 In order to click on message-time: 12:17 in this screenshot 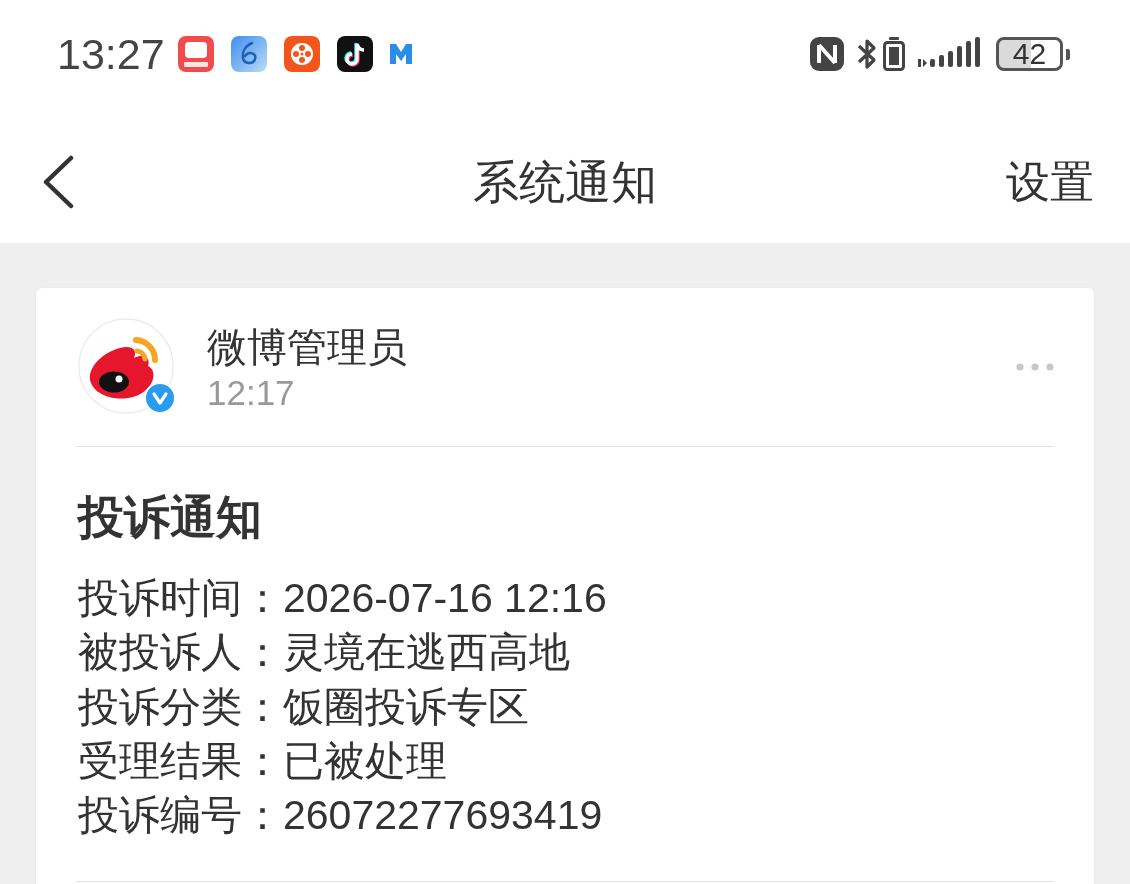, I will do `click(251, 393)`.